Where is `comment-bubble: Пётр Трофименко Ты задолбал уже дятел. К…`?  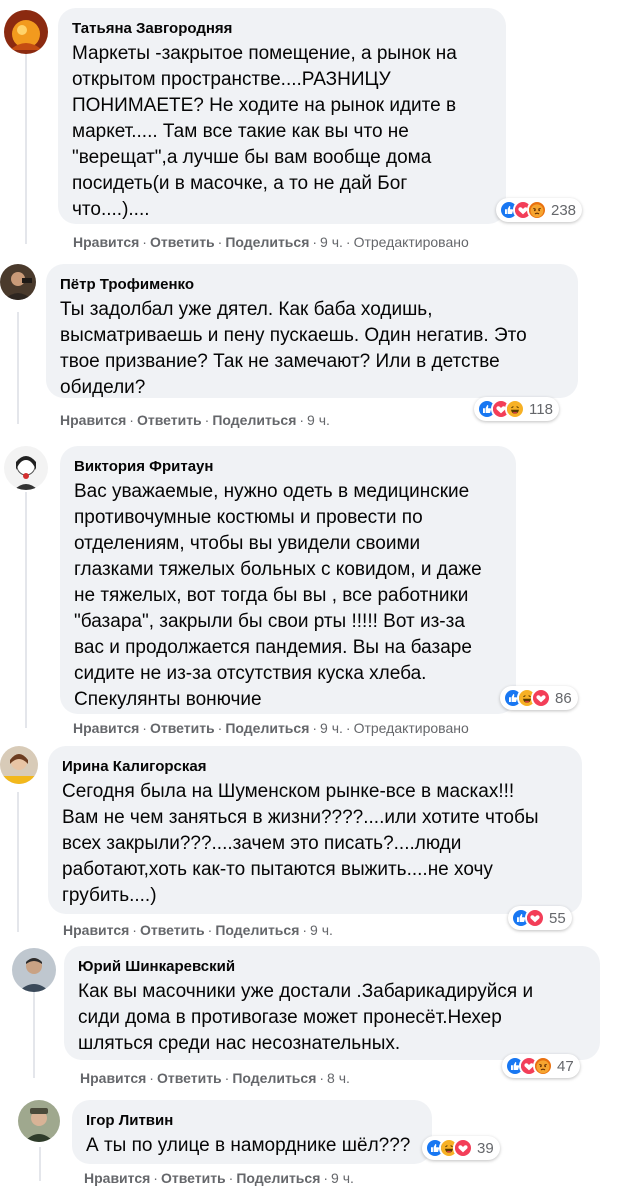 comment-bubble: Пётр Трофименко Ты задолбал уже дятел. К… is located at coordinates (312, 331).